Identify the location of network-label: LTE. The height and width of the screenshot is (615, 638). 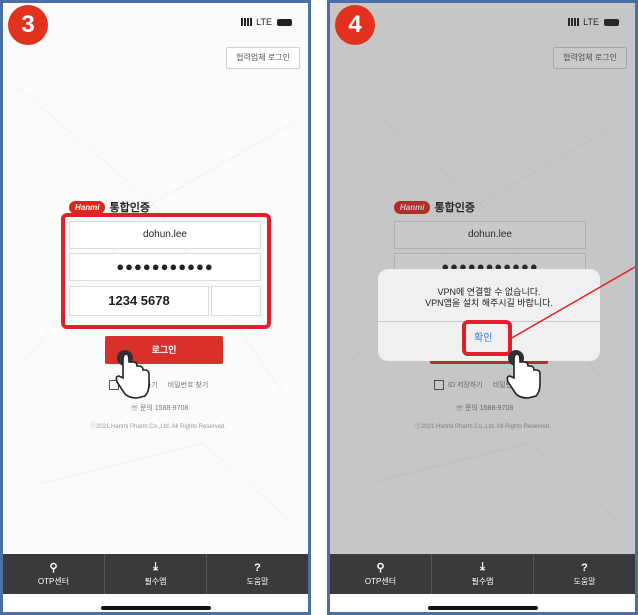
(264, 22).